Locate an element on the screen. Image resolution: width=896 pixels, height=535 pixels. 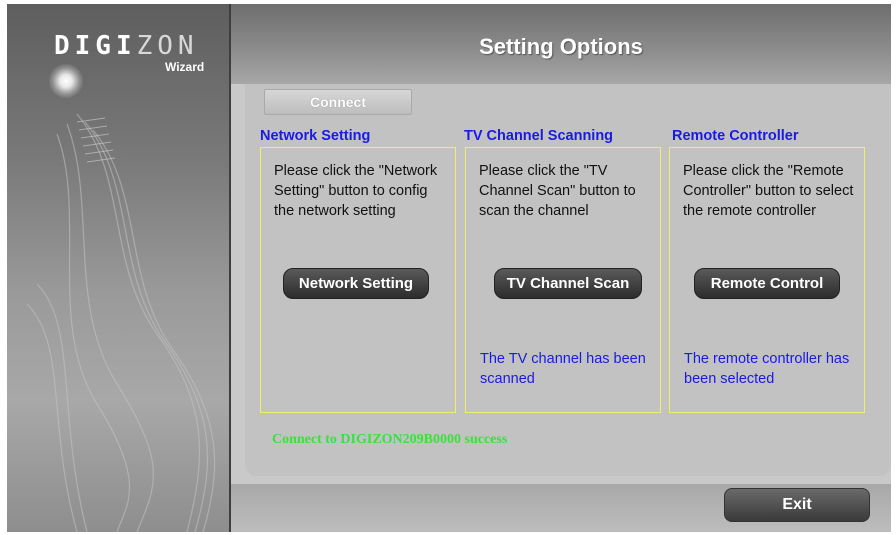
tab-connect: Connect is located at coordinates (338, 102).